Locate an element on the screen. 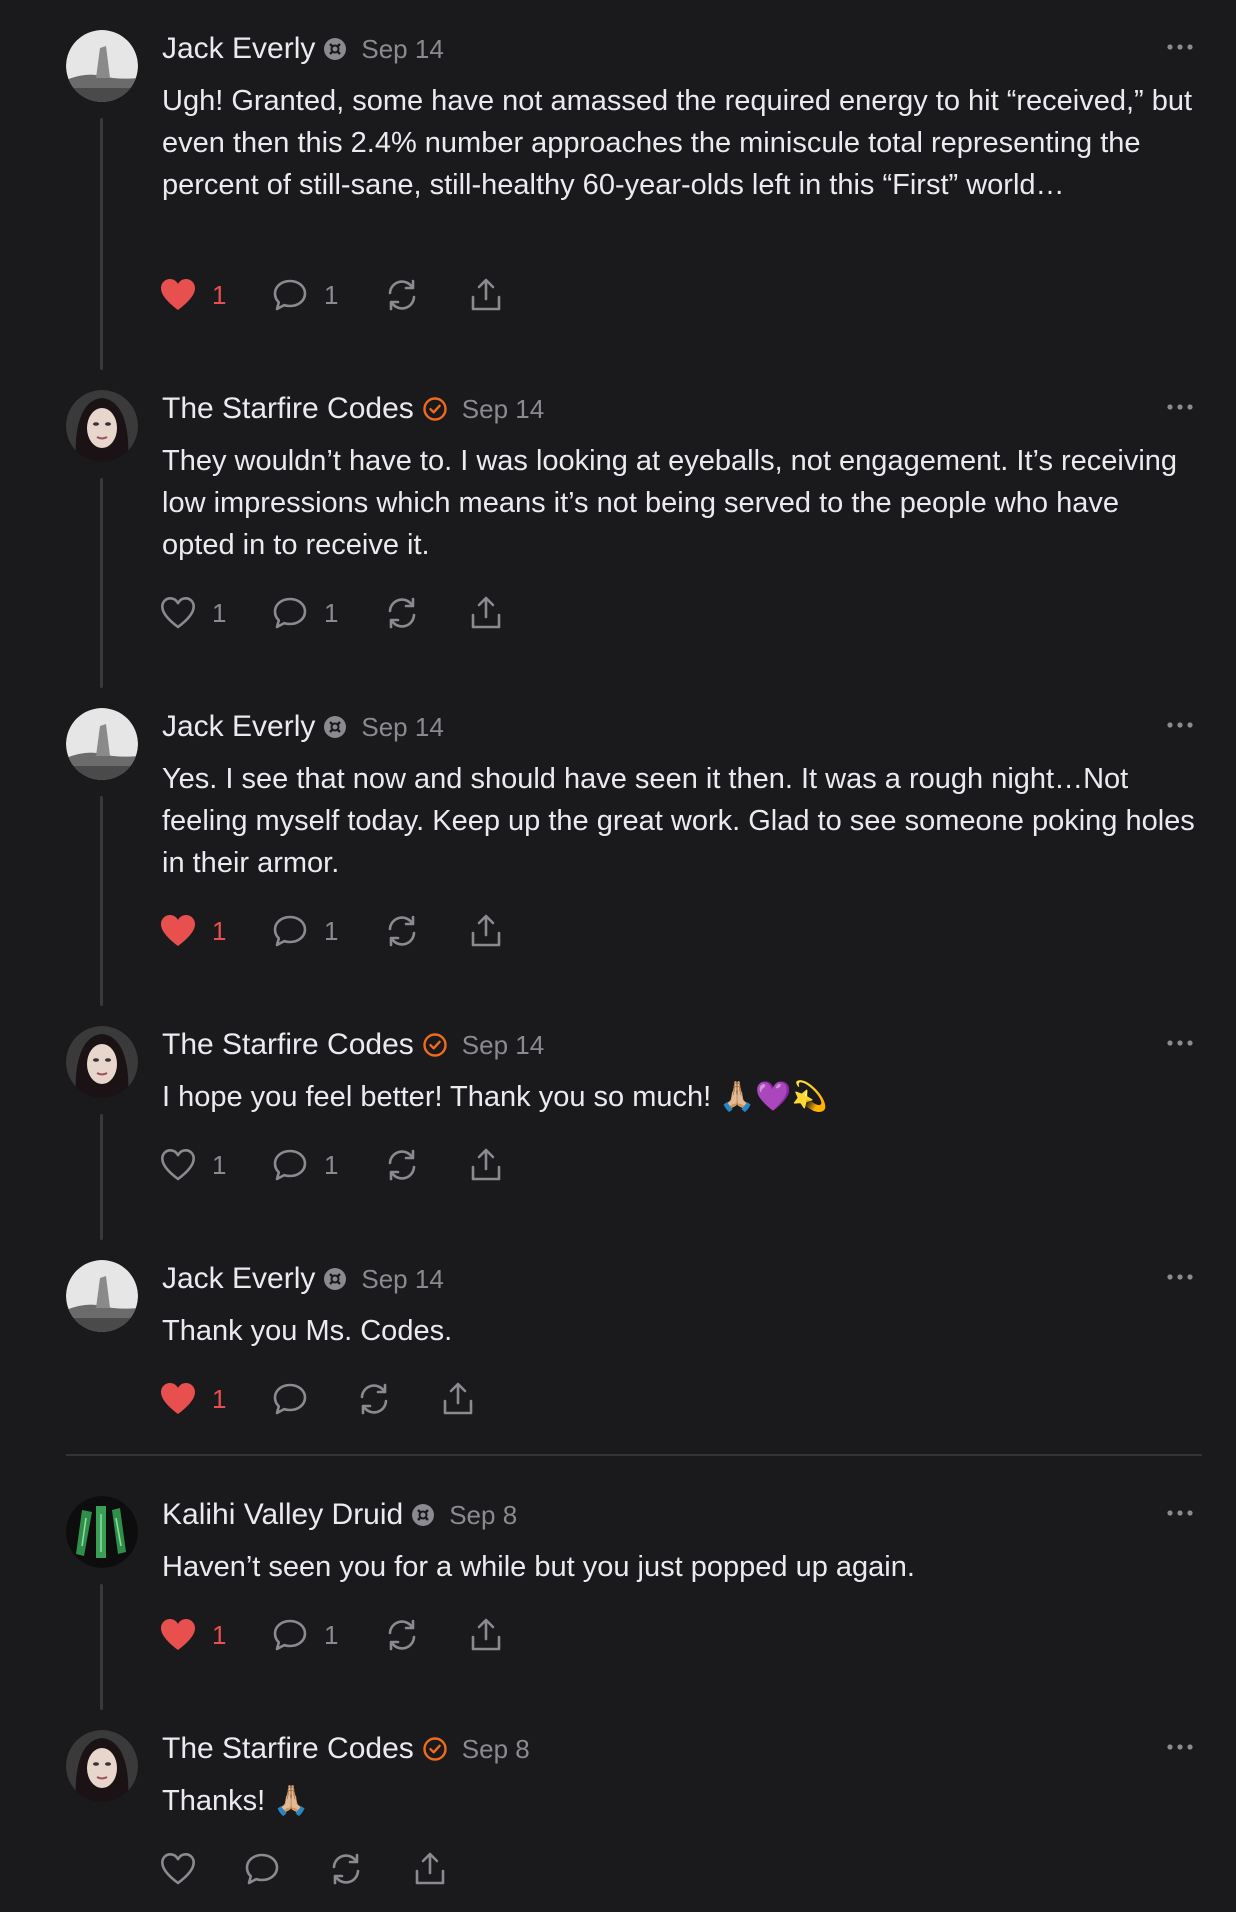  author-name: Kalihi Valley Druid is located at coordinates (282, 1515).